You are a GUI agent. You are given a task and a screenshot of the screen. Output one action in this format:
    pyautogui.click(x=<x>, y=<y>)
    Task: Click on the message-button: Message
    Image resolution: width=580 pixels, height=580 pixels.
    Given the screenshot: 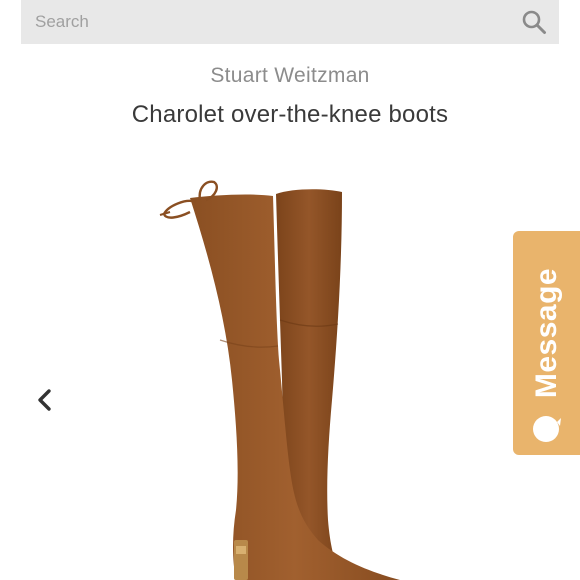 What is the action you would take?
    pyautogui.click(x=546, y=343)
    